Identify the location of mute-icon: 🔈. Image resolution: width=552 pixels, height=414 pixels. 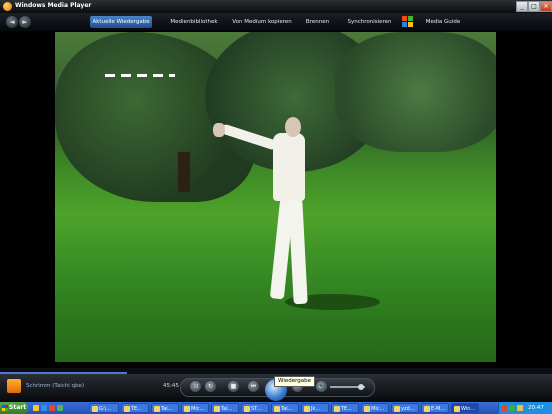
(321, 386).